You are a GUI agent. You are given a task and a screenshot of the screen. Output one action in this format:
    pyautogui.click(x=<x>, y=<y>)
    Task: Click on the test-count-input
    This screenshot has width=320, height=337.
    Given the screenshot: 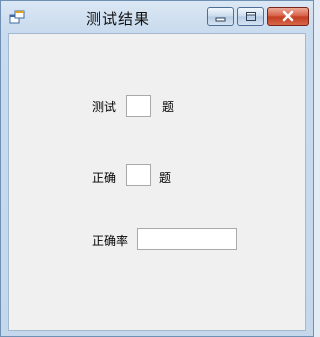 What is the action you would take?
    pyautogui.click(x=138, y=106)
    